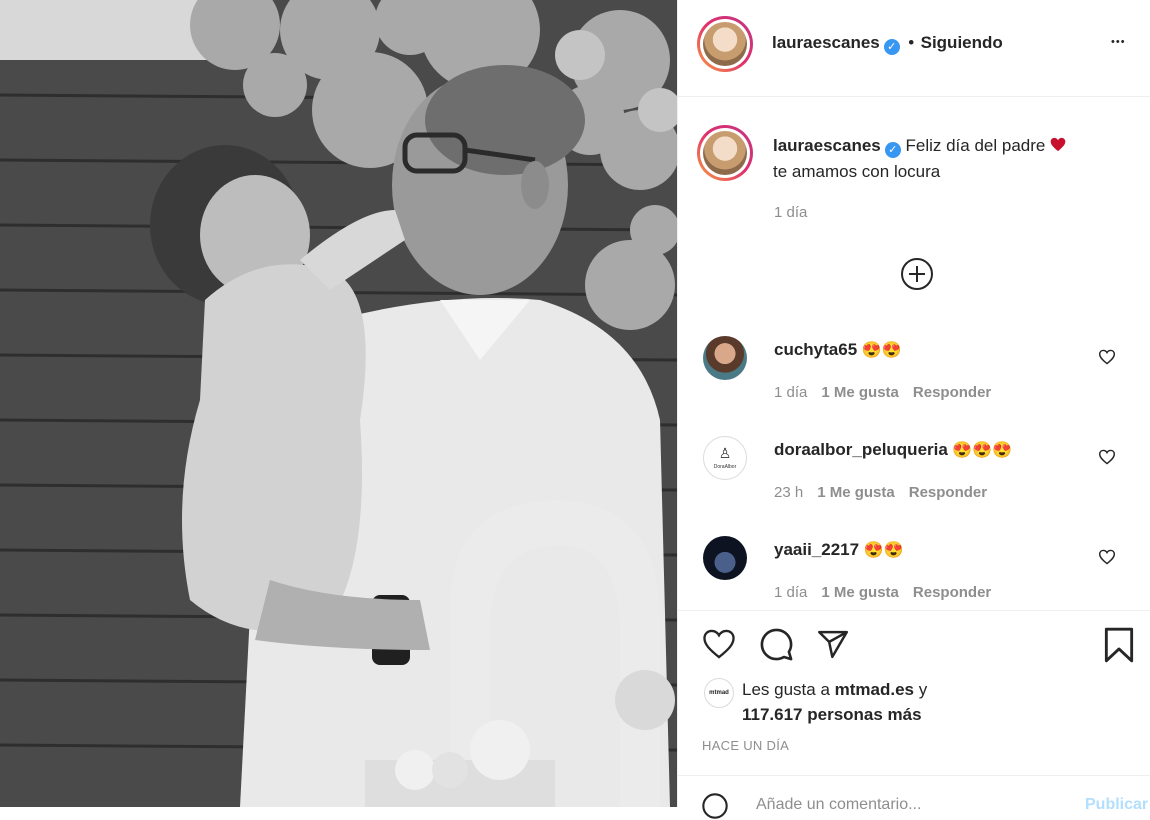  I want to click on liker-avatar: mtmad, so click(719, 693).